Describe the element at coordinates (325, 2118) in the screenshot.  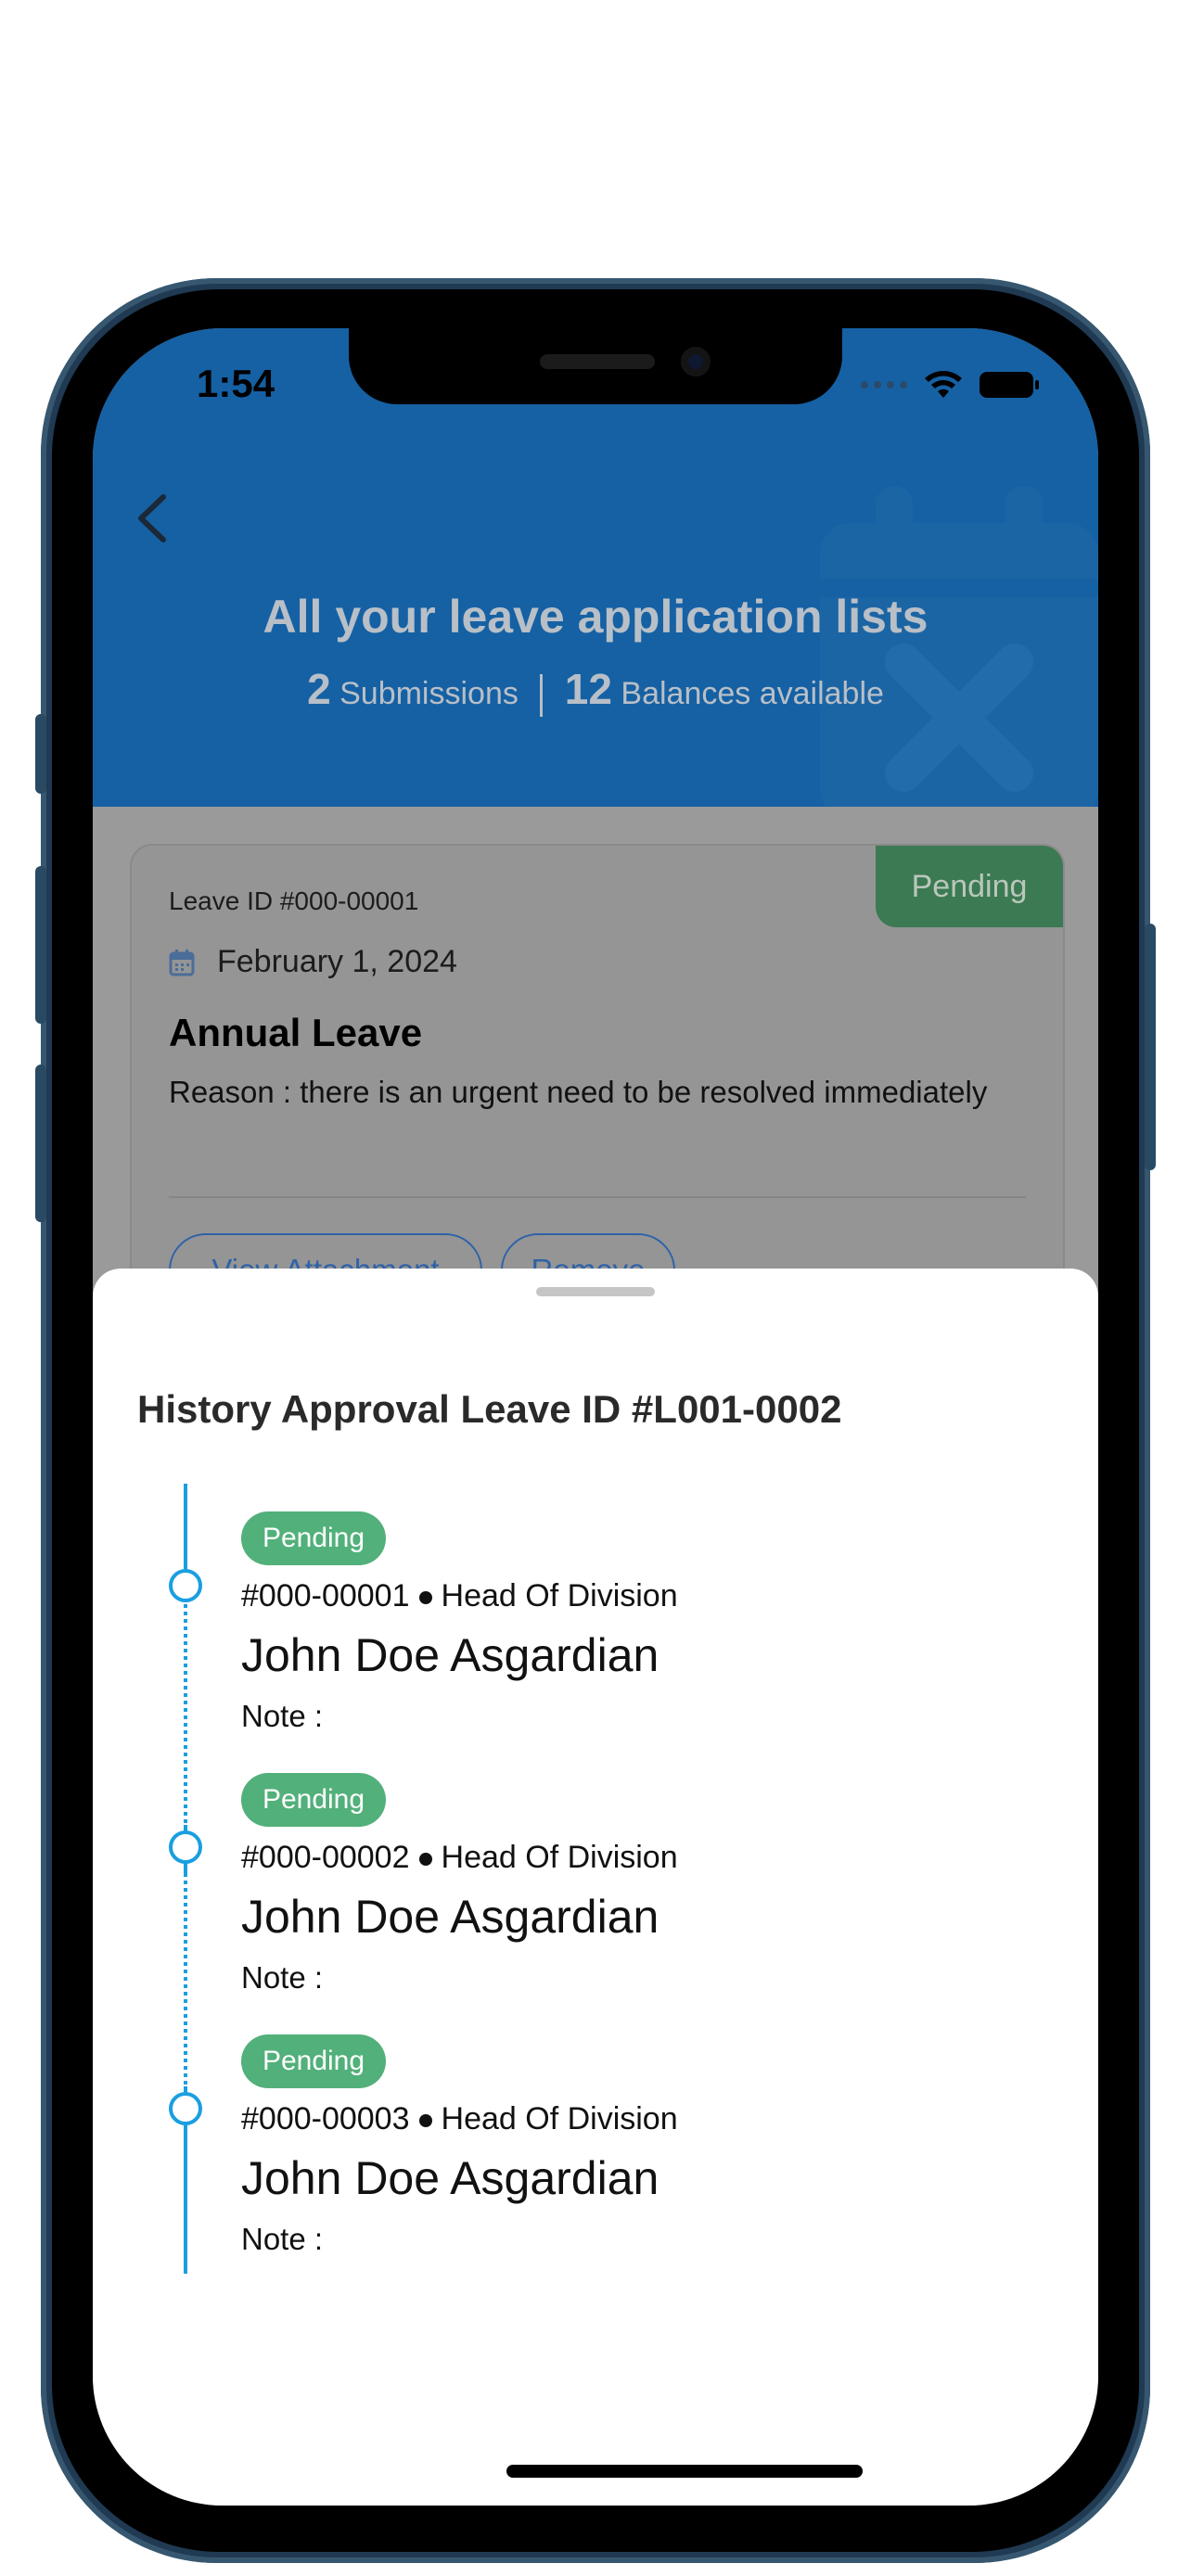
I see `approver-id: #000-00003` at that location.